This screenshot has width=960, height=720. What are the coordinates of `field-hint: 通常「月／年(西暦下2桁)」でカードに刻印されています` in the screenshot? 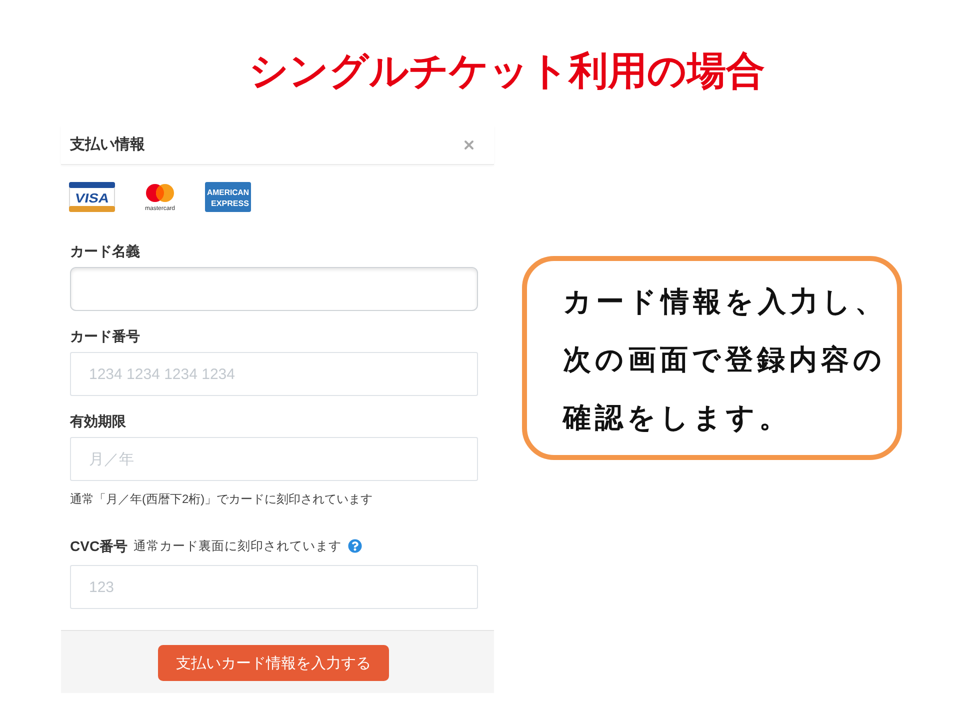 It's located at (222, 499).